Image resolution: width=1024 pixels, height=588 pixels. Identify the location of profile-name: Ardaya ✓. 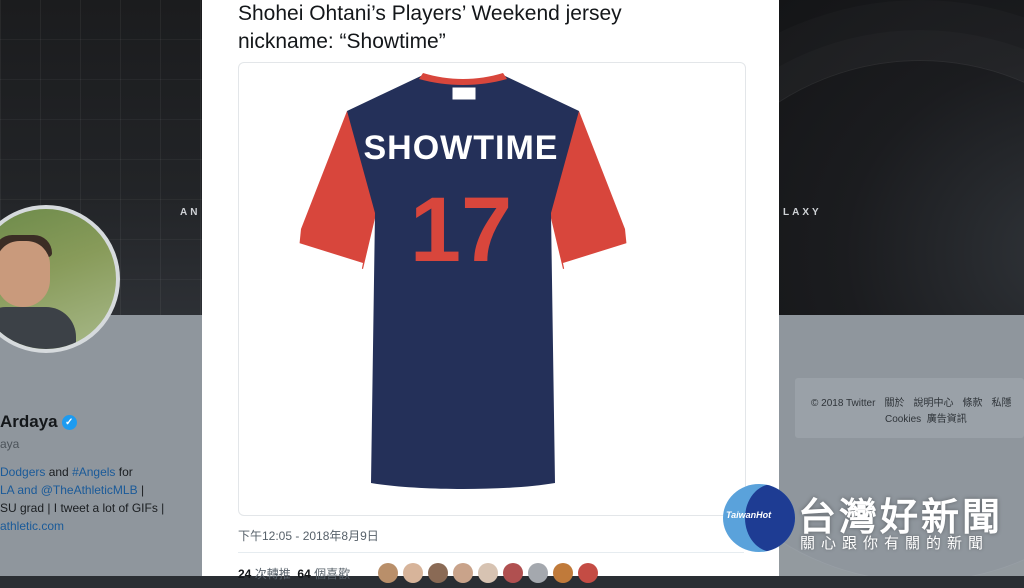
(38, 422).